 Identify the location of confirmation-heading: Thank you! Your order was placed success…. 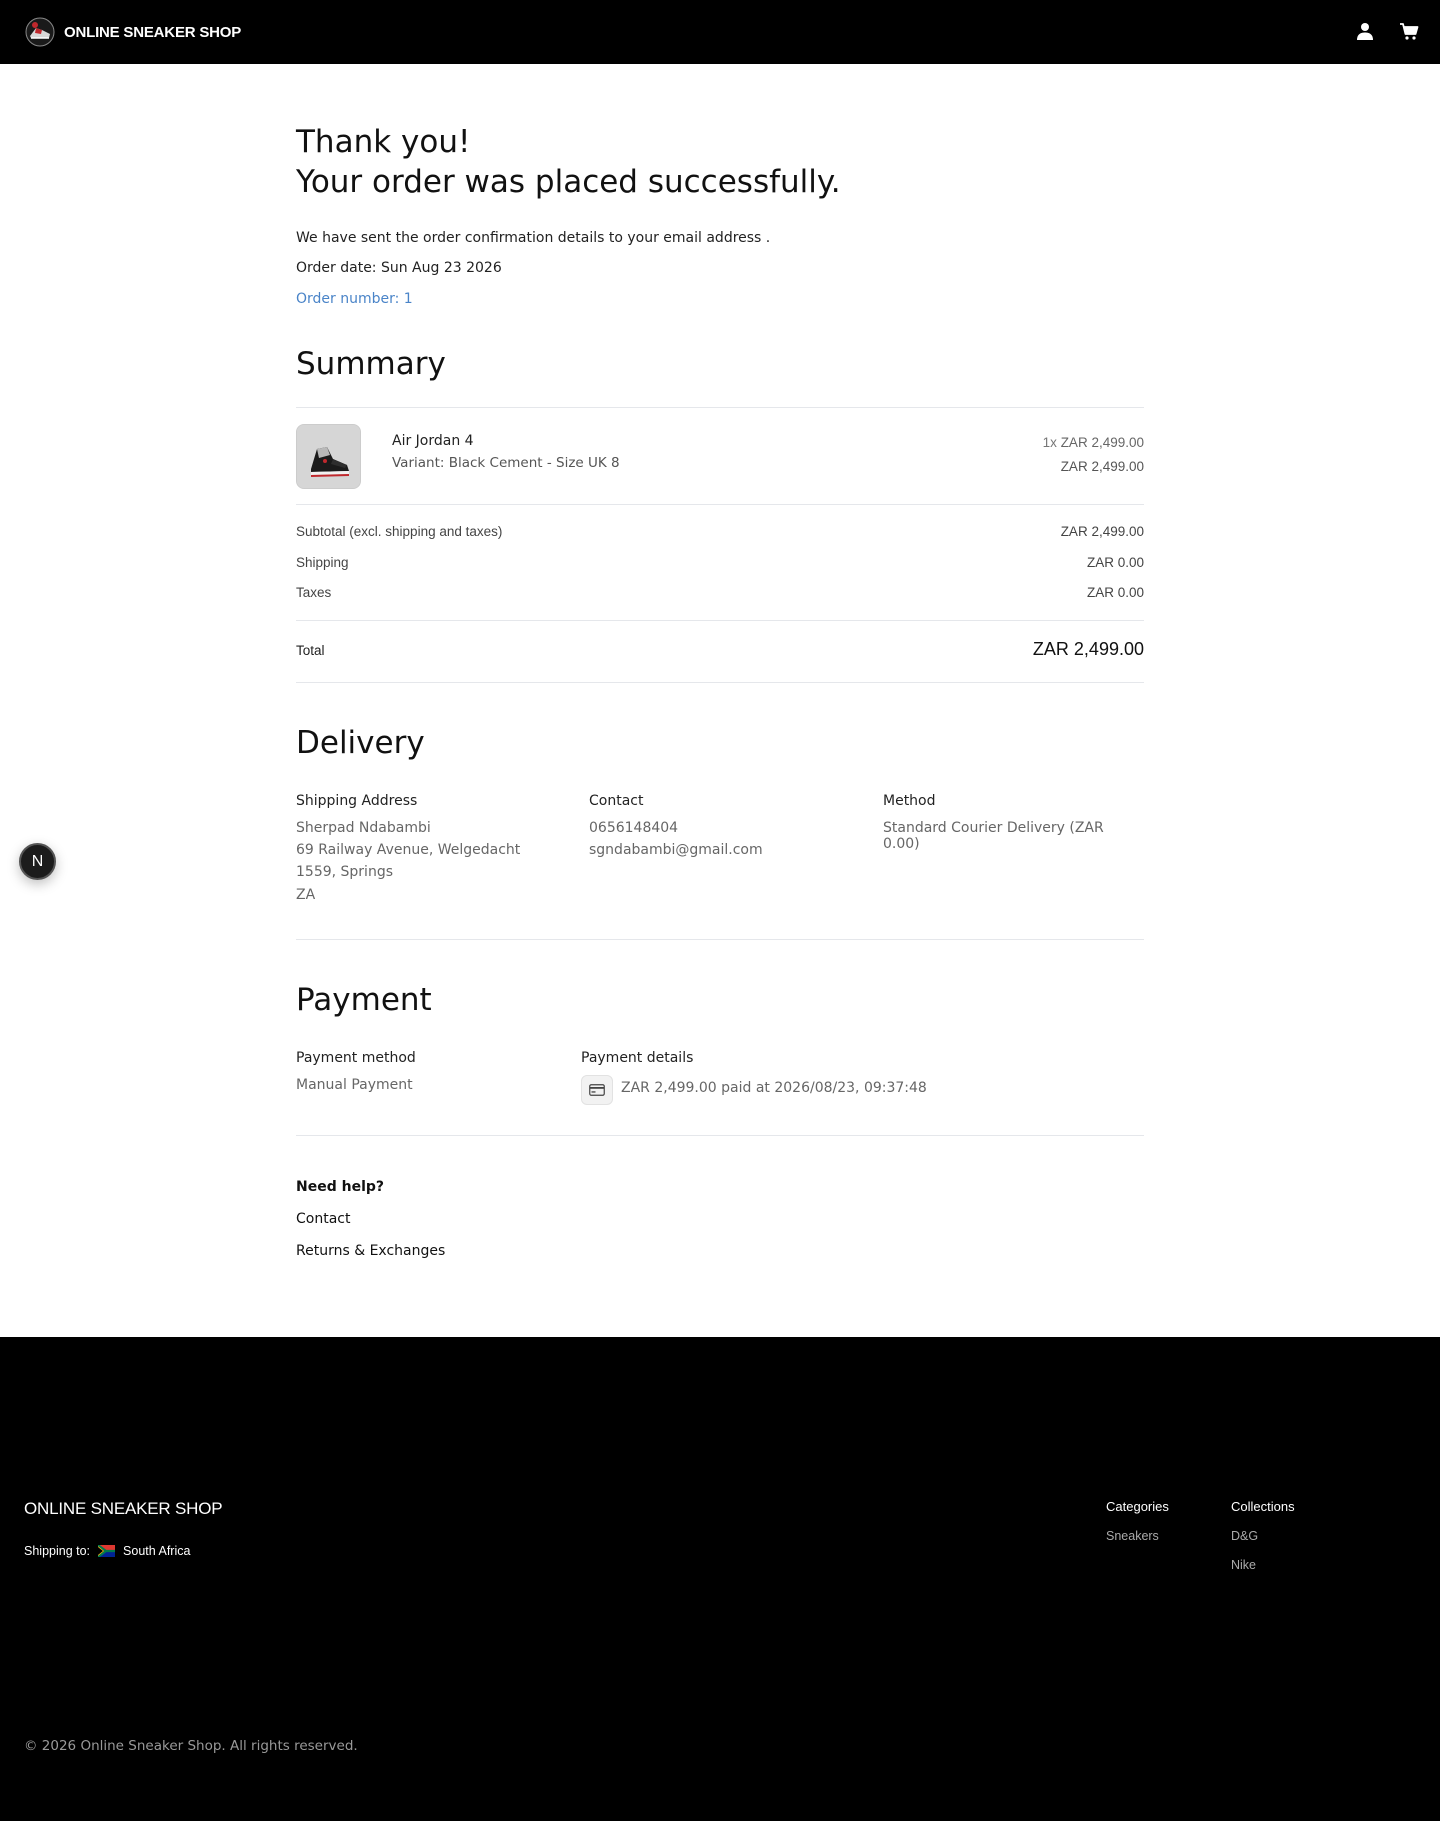
(568, 162).